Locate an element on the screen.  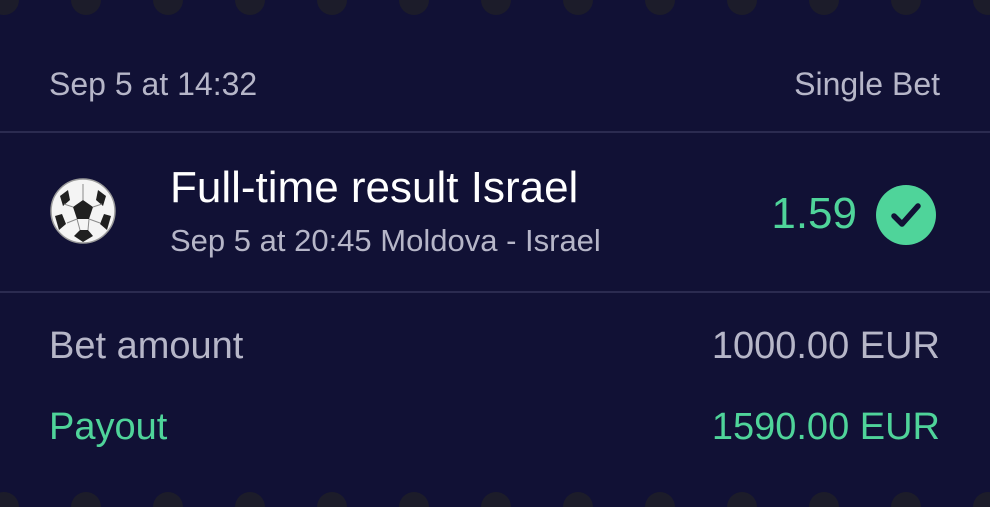
event-details: Sep 5 at 20:45 Moldova - Israel is located at coordinates (385, 240).